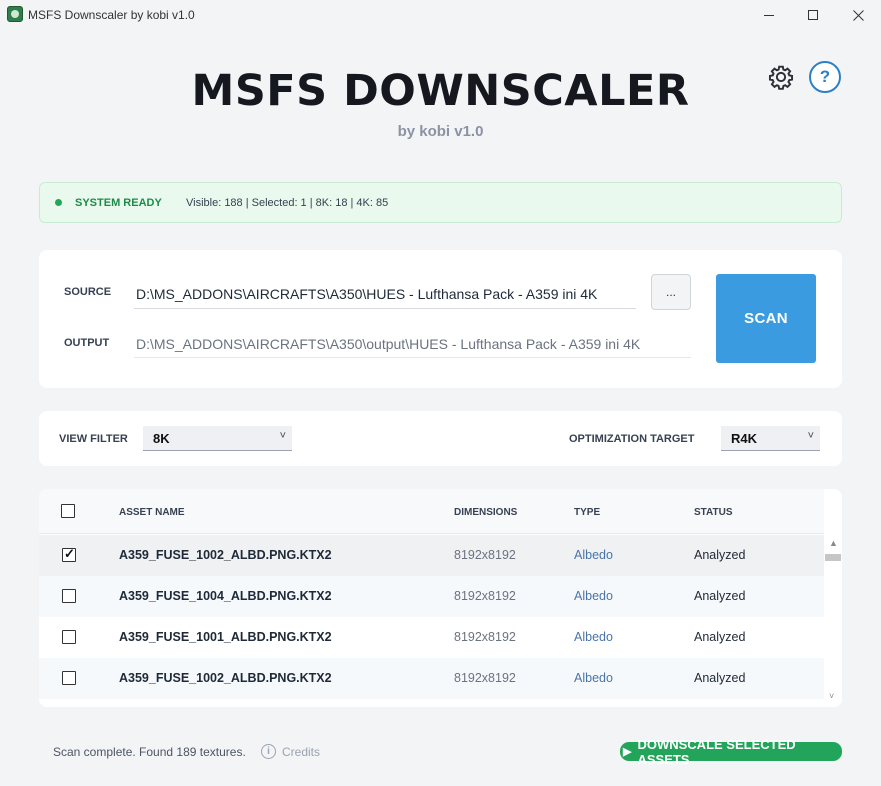  Describe the element at coordinates (833, 620) in the screenshot. I see `table-scrollbar: ▲ ˅` at that location.